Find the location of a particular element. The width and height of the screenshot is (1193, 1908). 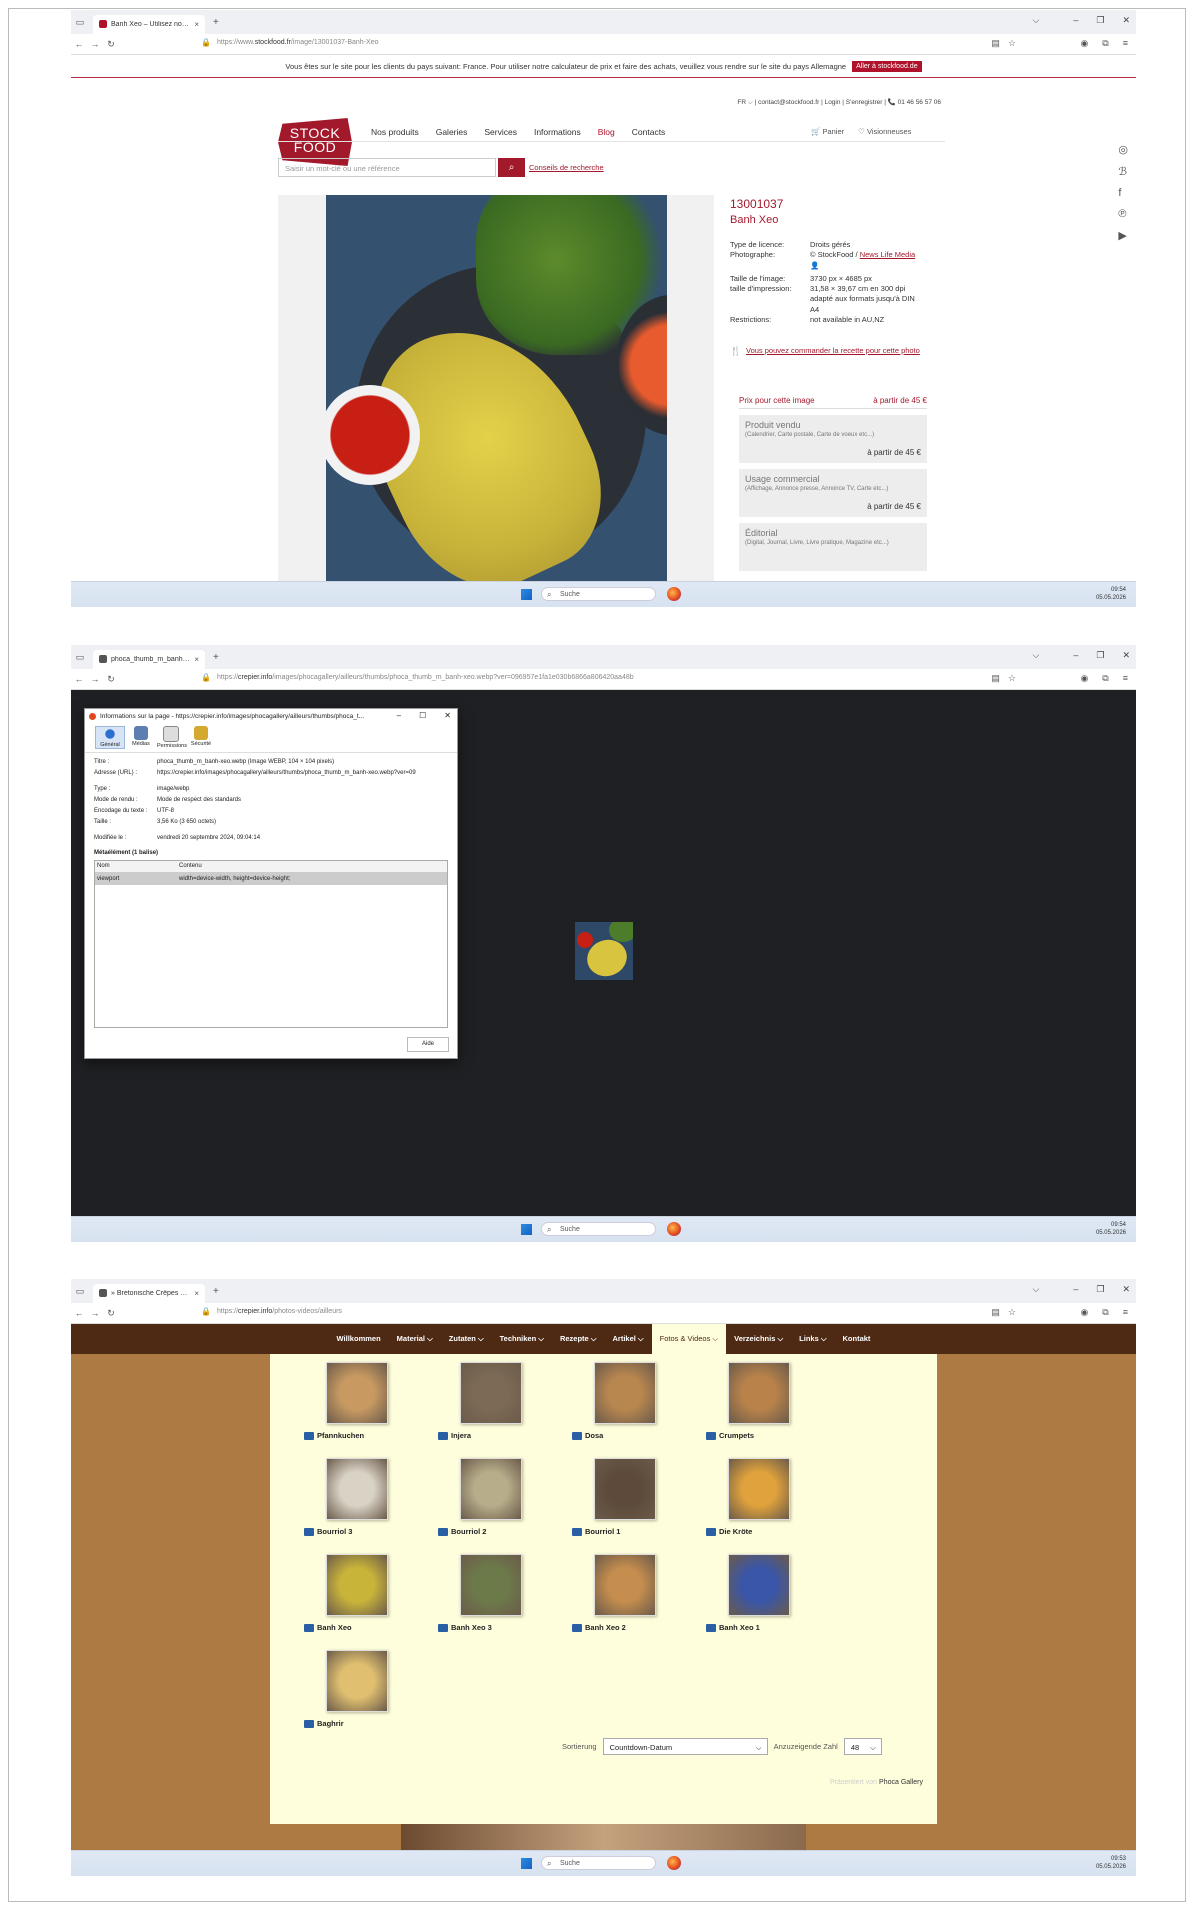

gallery-item-label: Dosa is located at coordinates (594, 1435).